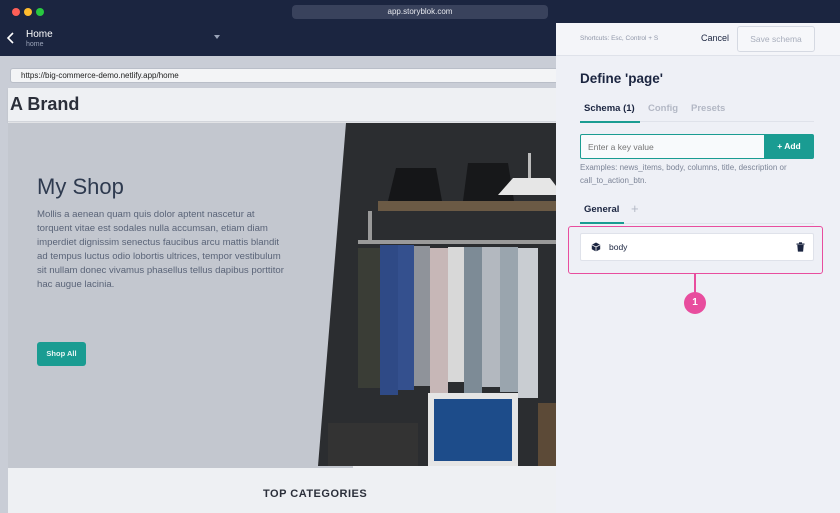 The image size is (840, 513). I want to click on schema-tabs: Schema (1) Config Presets, so click(697, 111).